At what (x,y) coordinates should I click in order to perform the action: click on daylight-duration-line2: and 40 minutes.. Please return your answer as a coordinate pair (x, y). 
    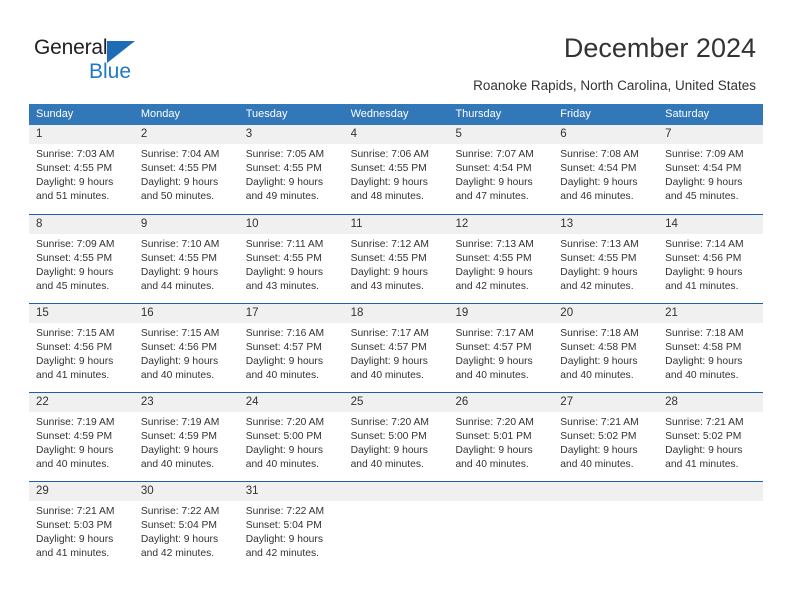
    Looking at the image, I should click on (282, 464).